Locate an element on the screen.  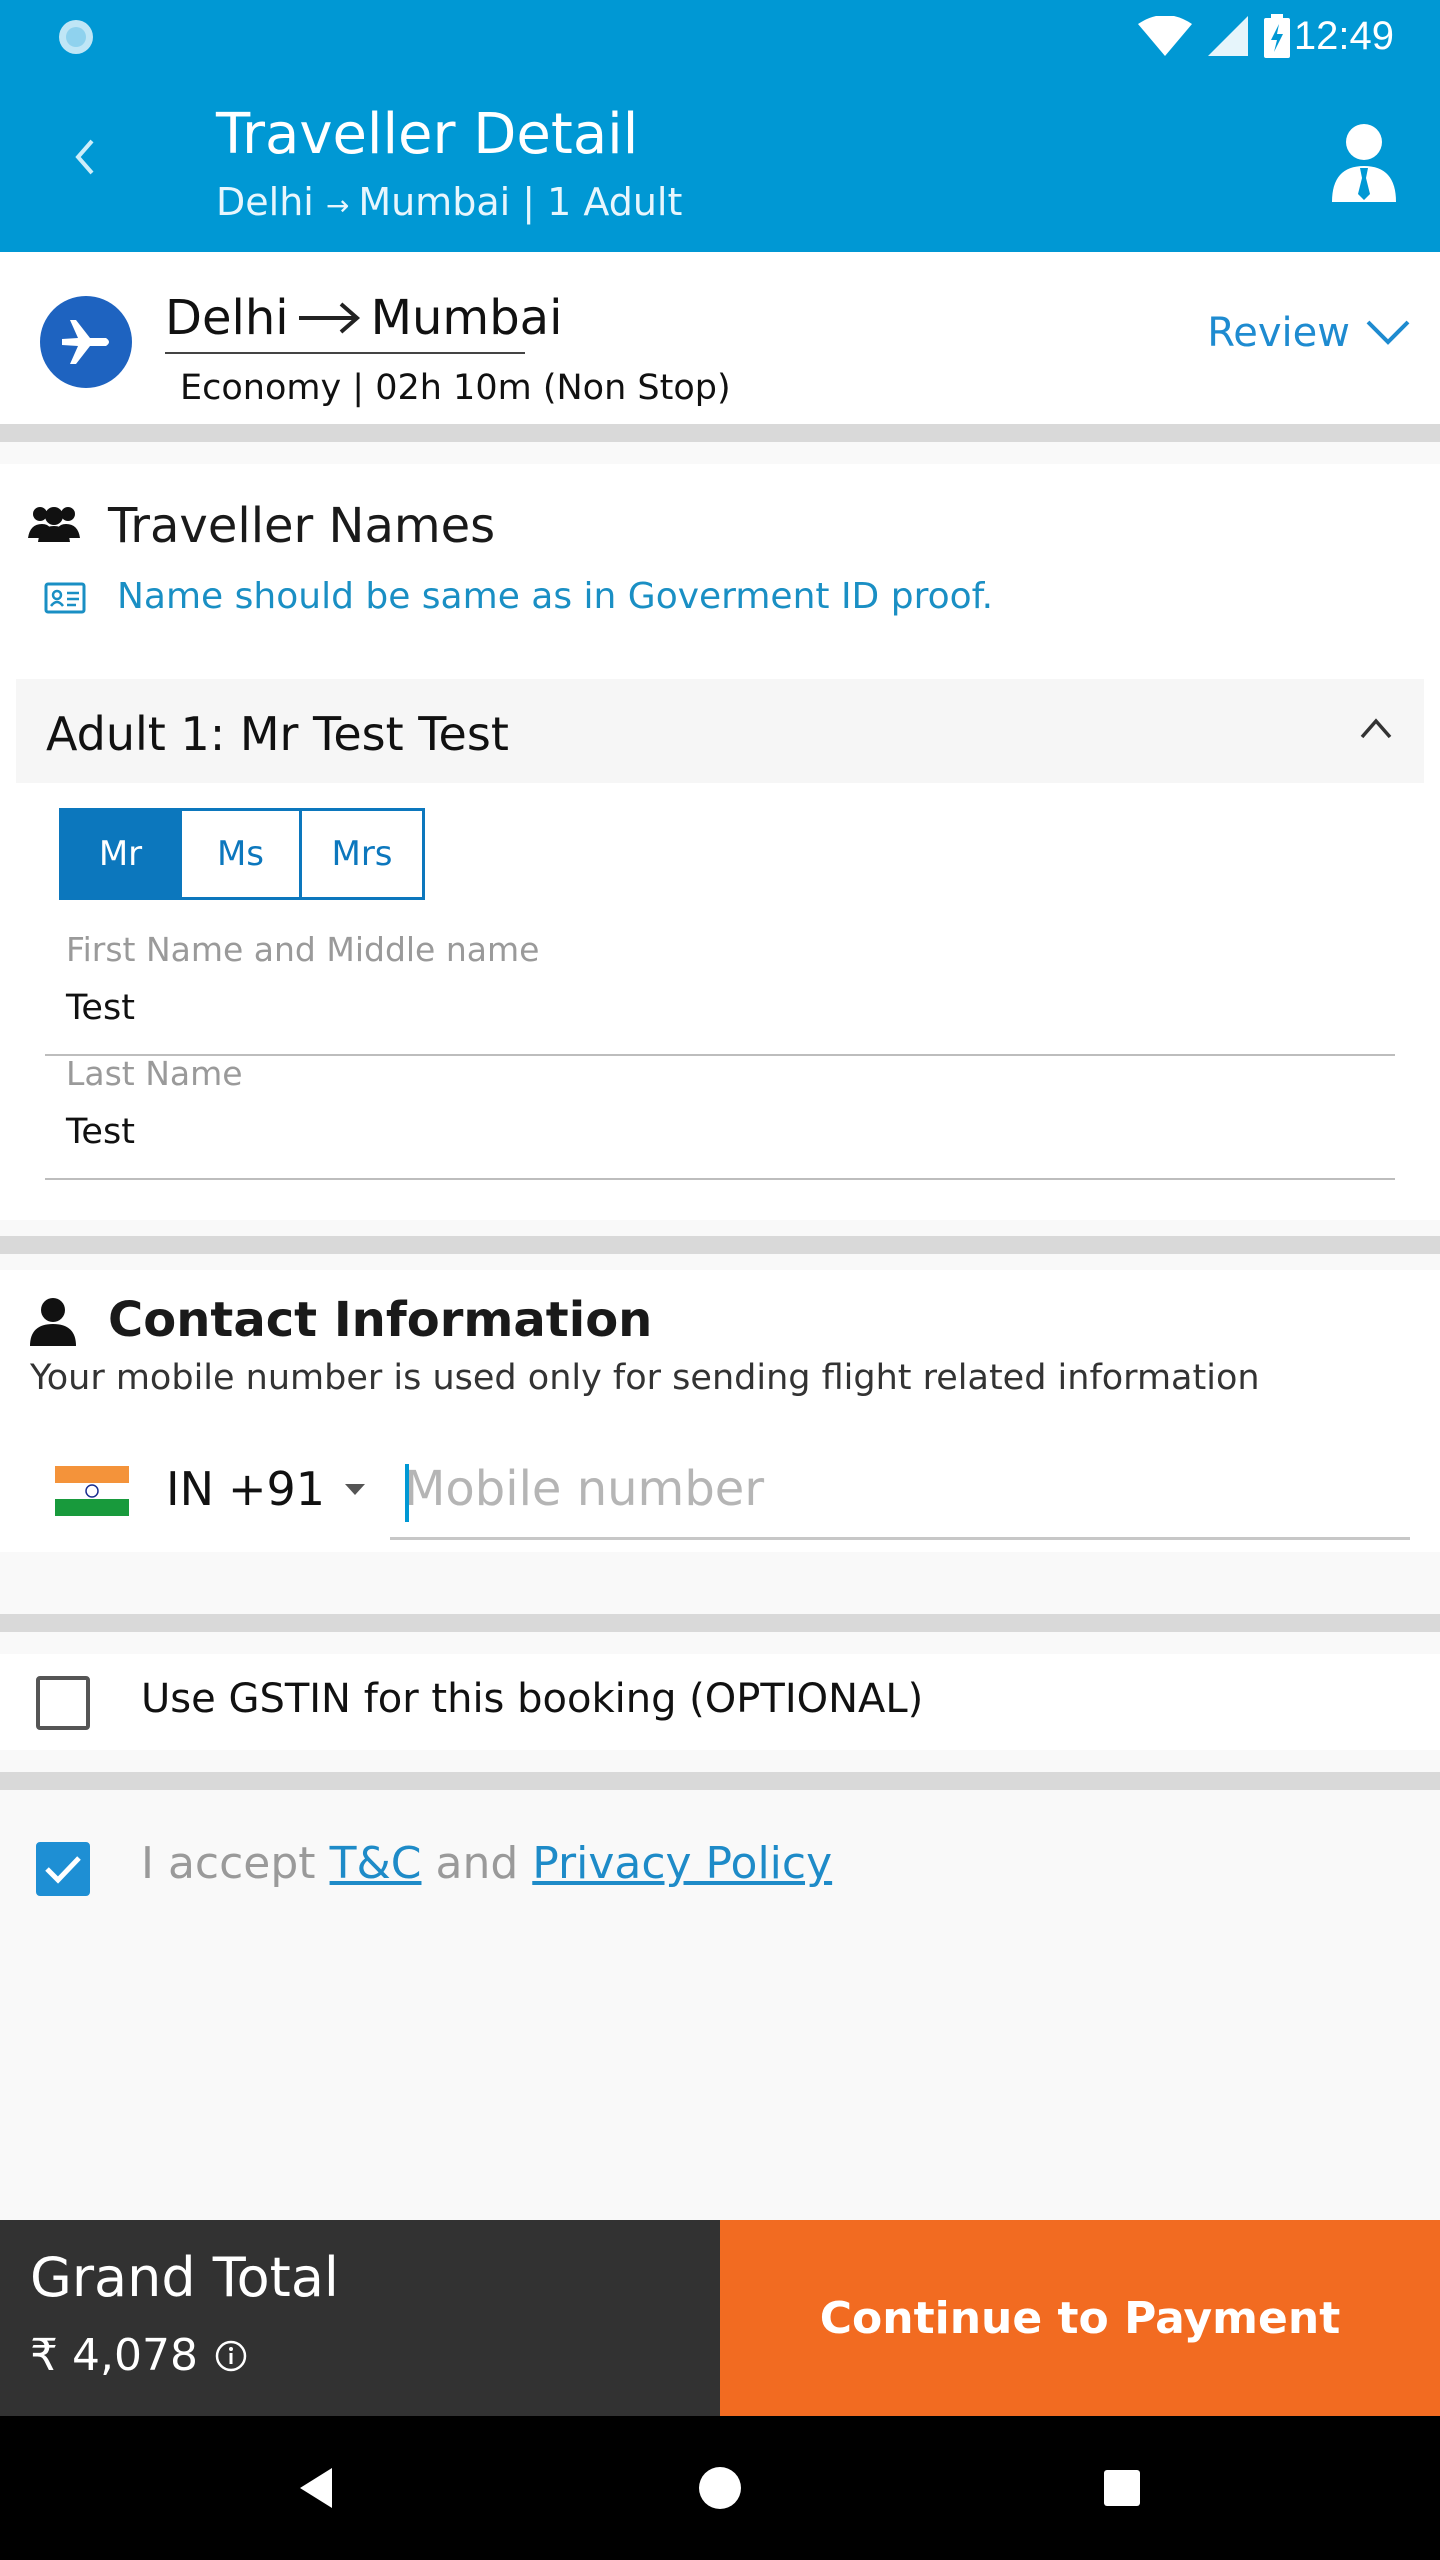
status-time: 12:49 is located at coordinates (1343, 36).